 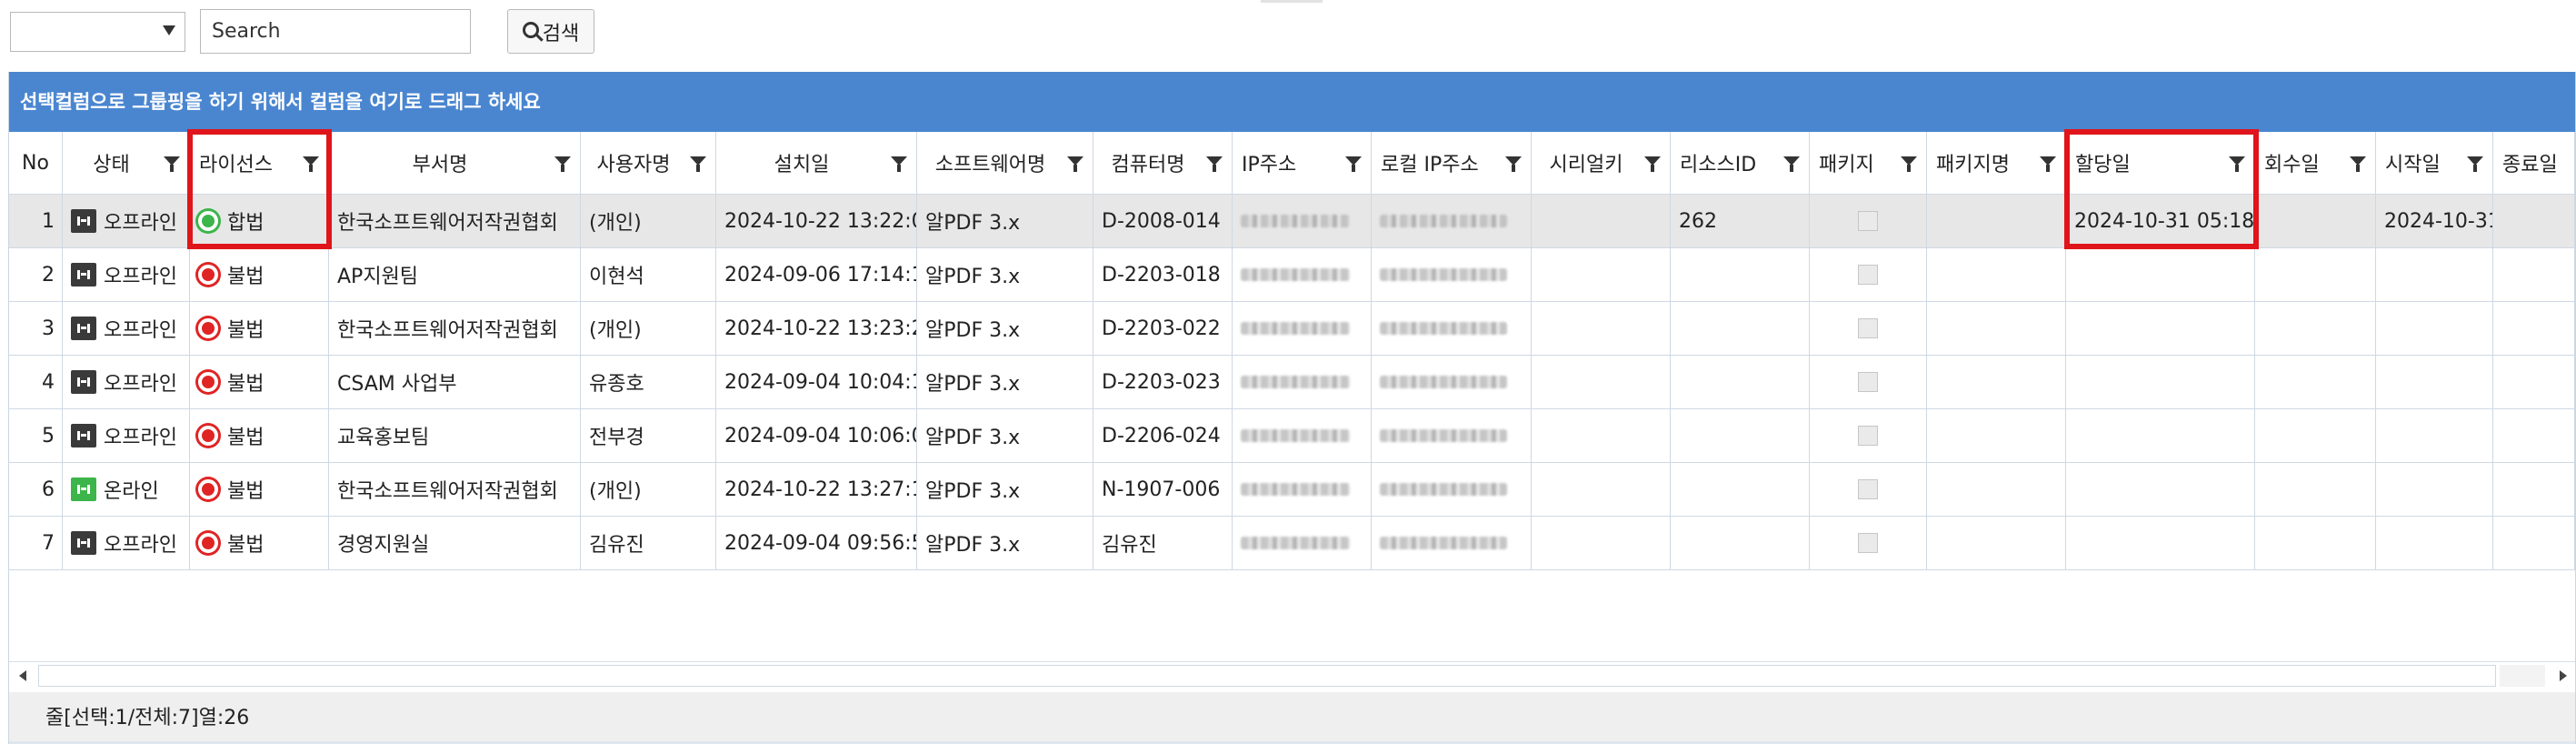 What do you see at coordinates (1869, 163) in the screenshot?
I see `column-header-package: 패키지` at bounding box center [1869, 163].